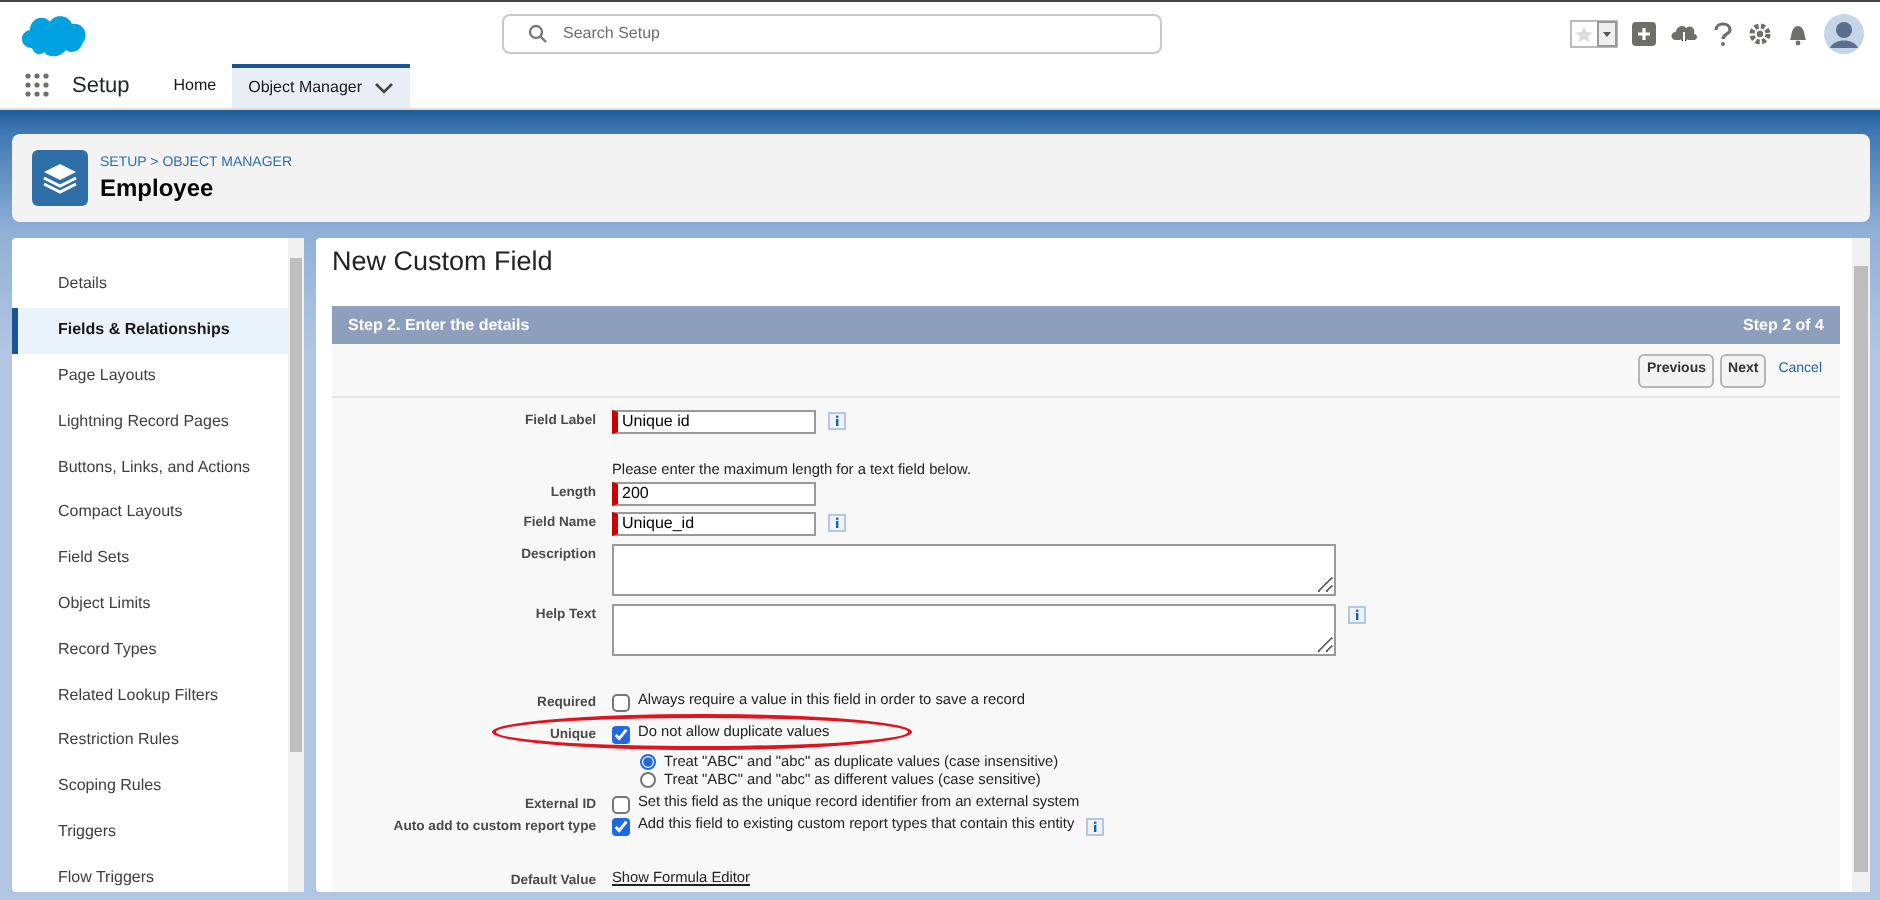 This screenshot has width=1880, height=900. What do you see at coordinates (150, 877) in the screenshot?
I see `sidebar-item: Flow Triggers` at bounding box center [150, 877].